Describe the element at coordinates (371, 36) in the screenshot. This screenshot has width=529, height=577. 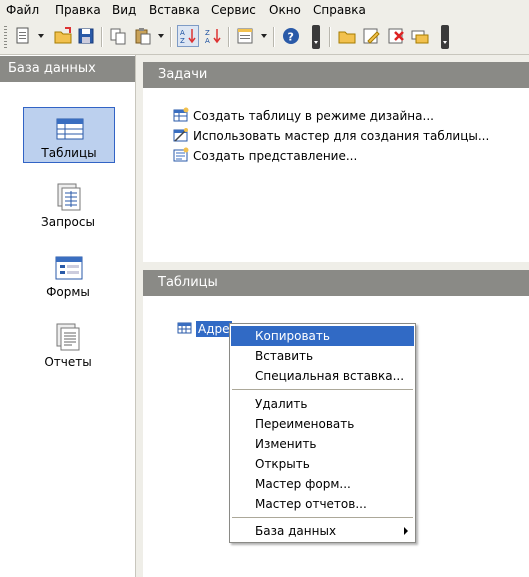
I see `edit-icon` at that location.